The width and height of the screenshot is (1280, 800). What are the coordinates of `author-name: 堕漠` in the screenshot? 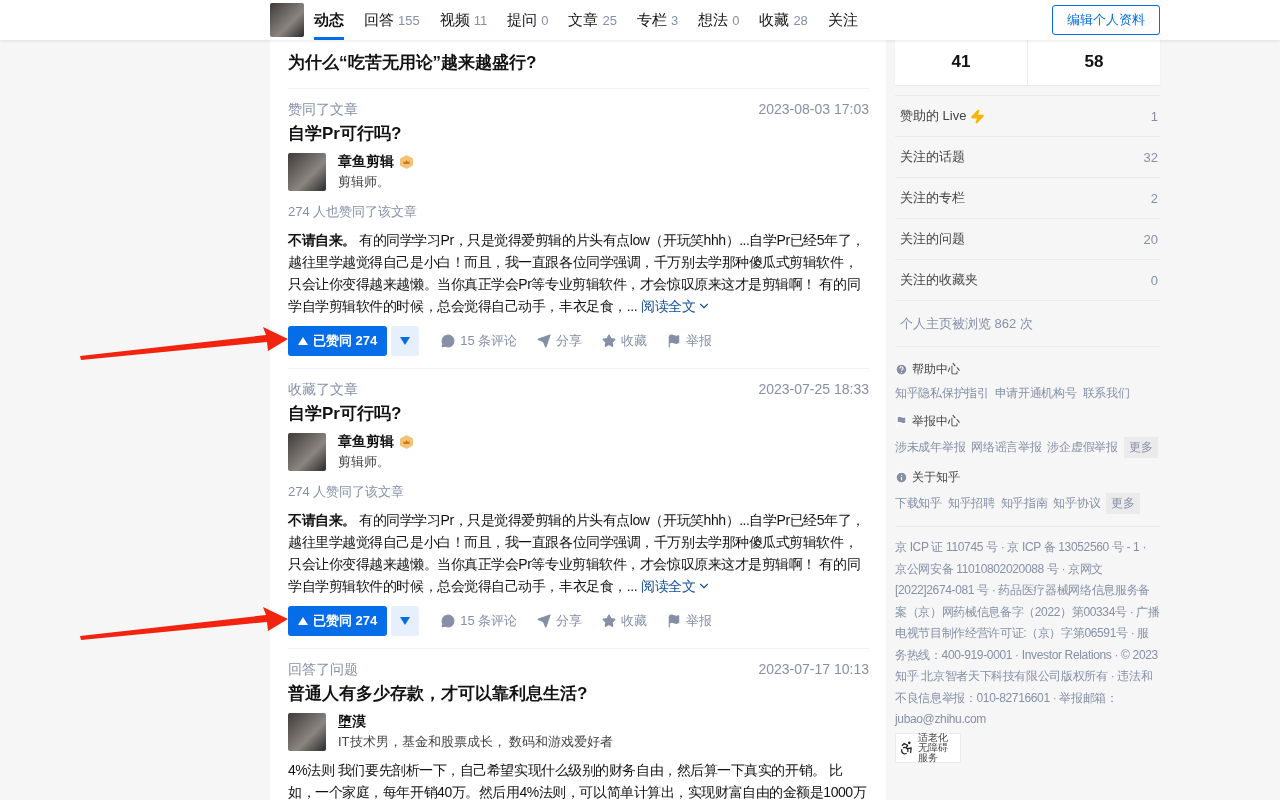 It's located at (352, 722).